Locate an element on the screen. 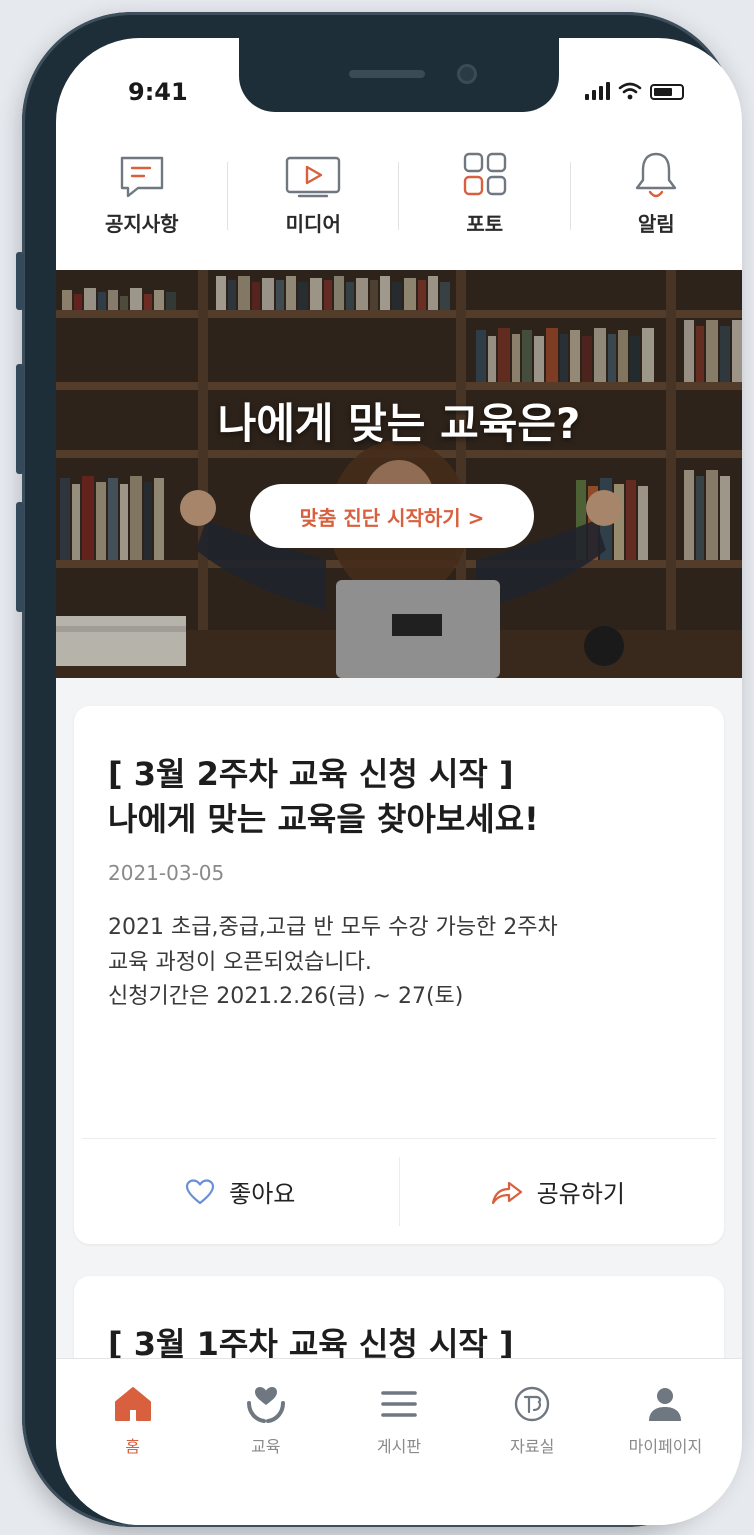 This screenshot has height=1535, width=754. volume-up-button is located at coordinates (20, 419).